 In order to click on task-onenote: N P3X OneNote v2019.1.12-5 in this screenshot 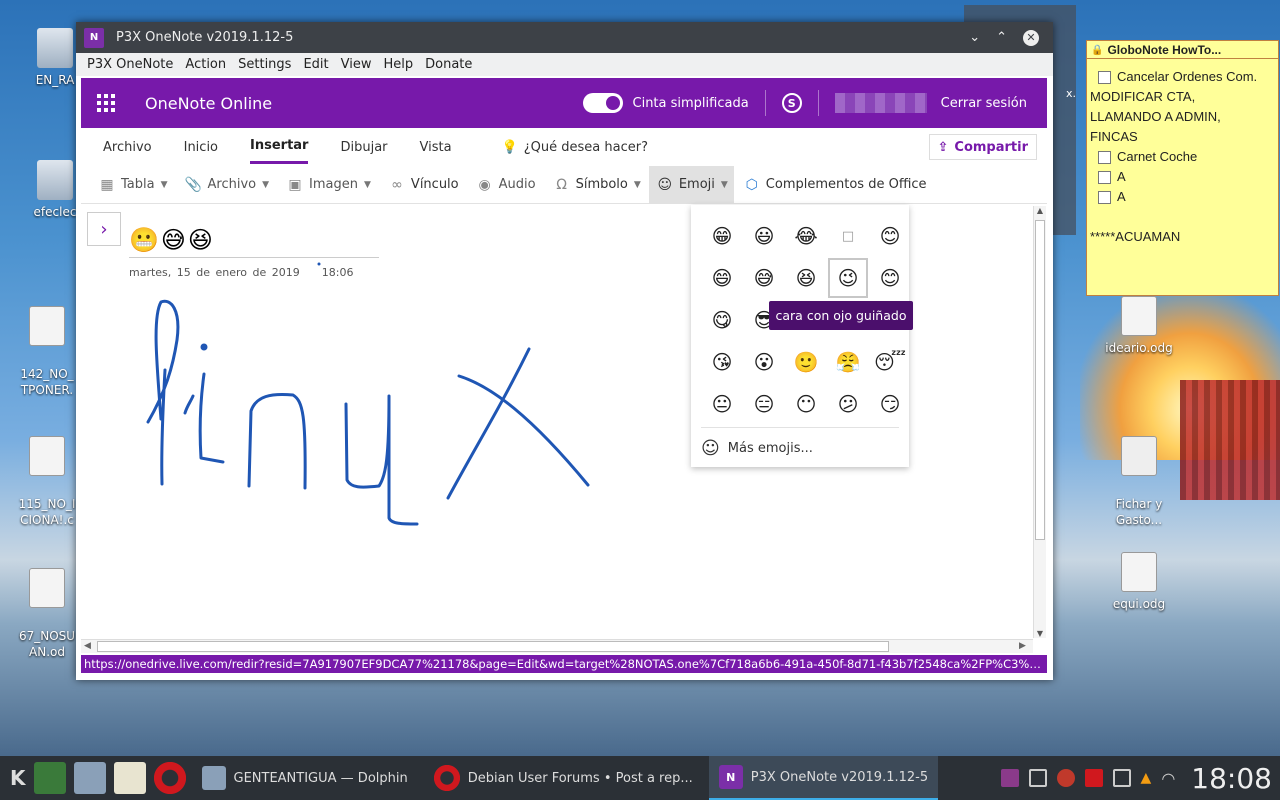, I will do `click(823, 778)`.